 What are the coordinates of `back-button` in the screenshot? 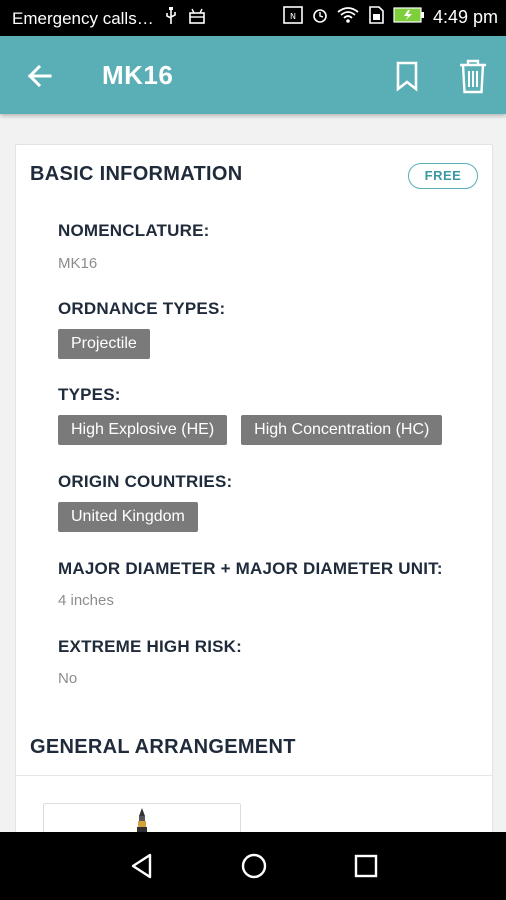 It's located at (40, 76).